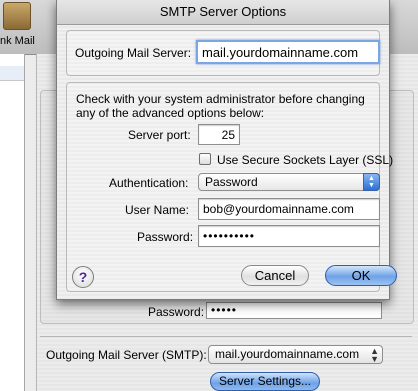 The image size is (418, 391). I want to click on cancel-button: Cancel, so click(275, 275).